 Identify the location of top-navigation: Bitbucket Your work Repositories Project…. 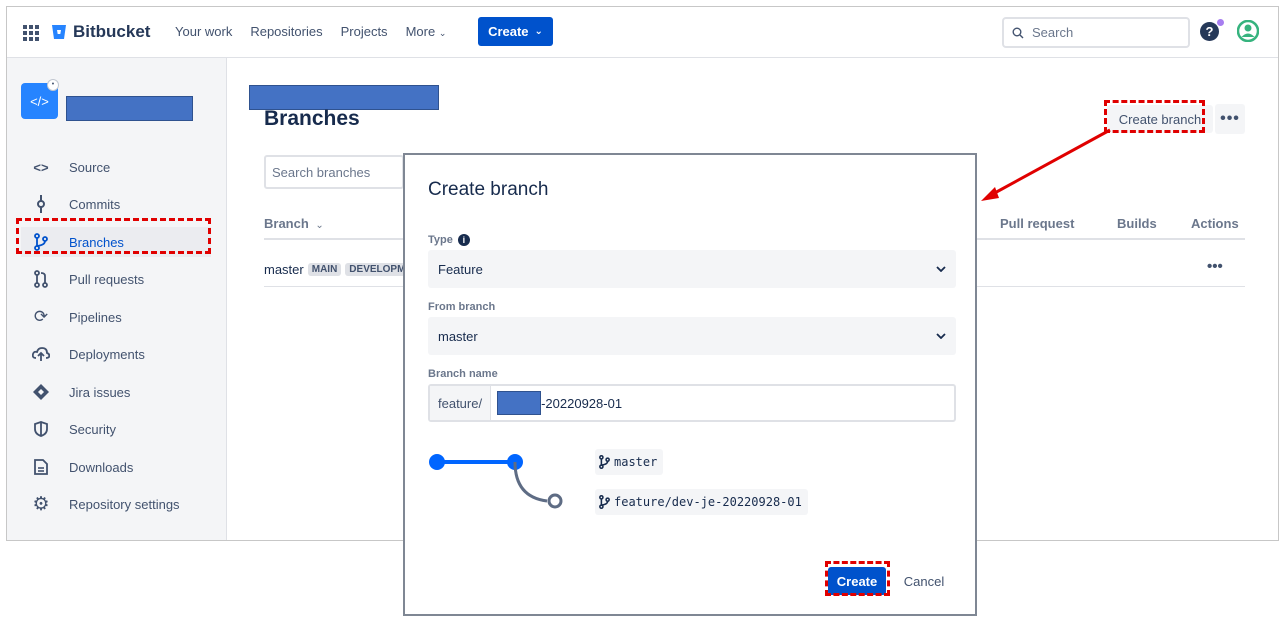
(642, 32).